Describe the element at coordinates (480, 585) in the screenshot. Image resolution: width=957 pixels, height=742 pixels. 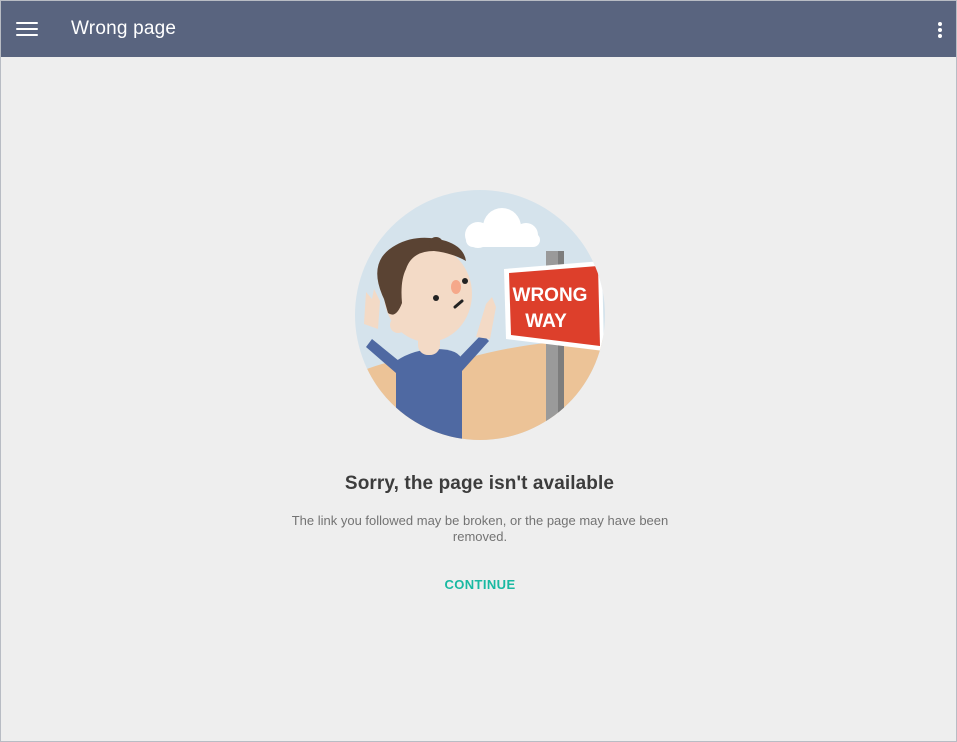
I see `continue-button: CONTINUE` at that location.